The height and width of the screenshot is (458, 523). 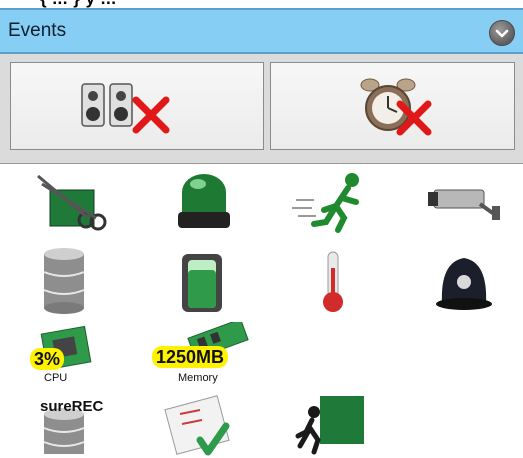 I want to click on cpu-chip-icon: 3% CPU, so click(x=75, y=355).